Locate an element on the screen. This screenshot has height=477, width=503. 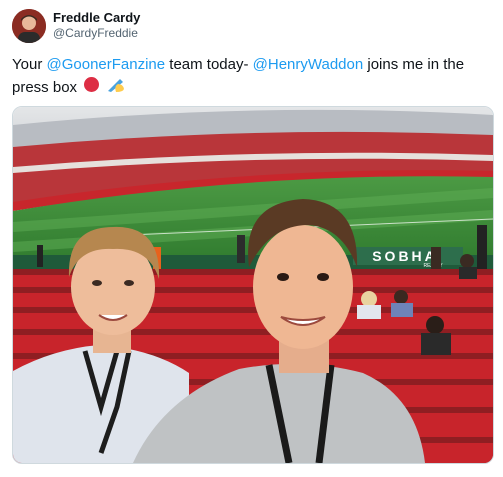
tweet-text-segment: Your is located at coordinates (29, 64).